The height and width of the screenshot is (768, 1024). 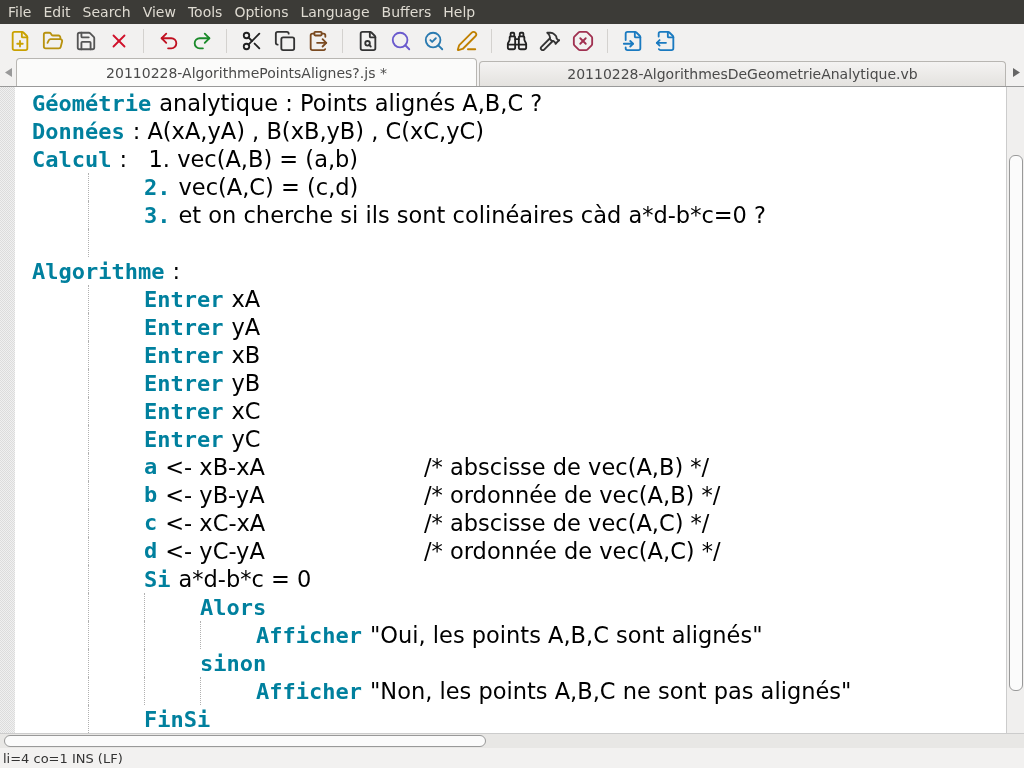 I want to click on menu-item: Buffers, so click(x=406, y=12).